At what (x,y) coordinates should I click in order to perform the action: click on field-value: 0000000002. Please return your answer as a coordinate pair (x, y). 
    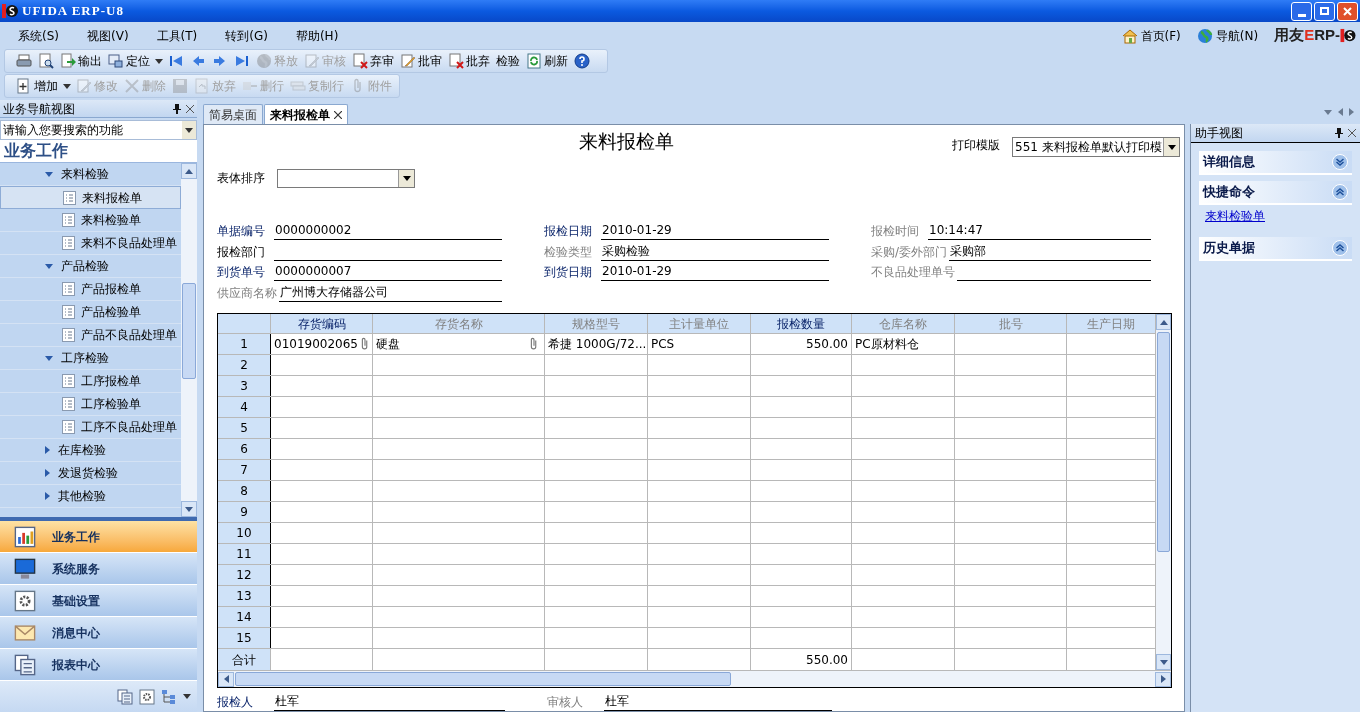
    Looking at the image, I should click on (388, 230).